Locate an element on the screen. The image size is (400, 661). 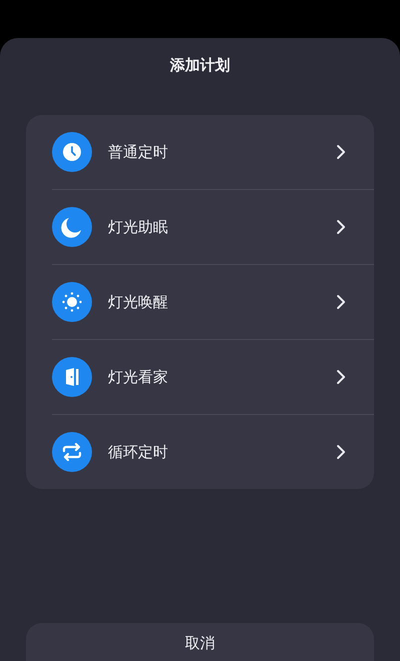
cancel-button: 取消 is located at coordinates (200, 642).